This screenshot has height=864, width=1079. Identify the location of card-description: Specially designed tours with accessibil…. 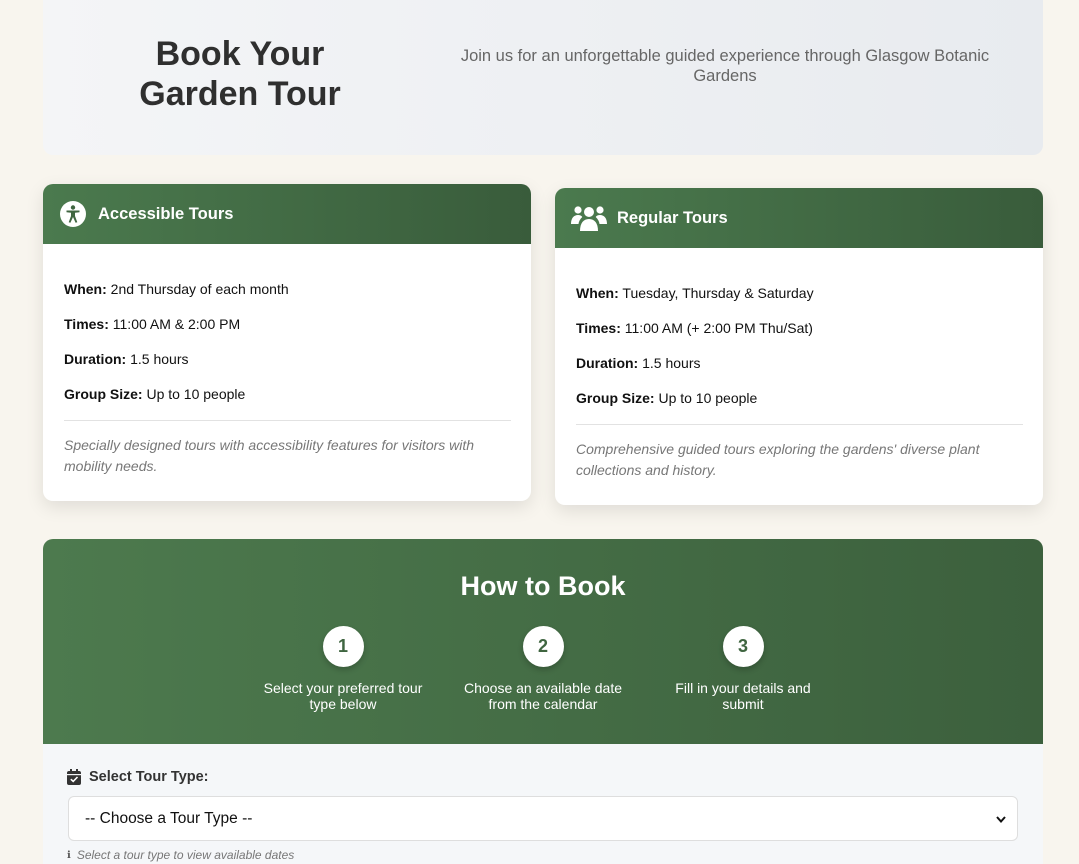
(269, 455).